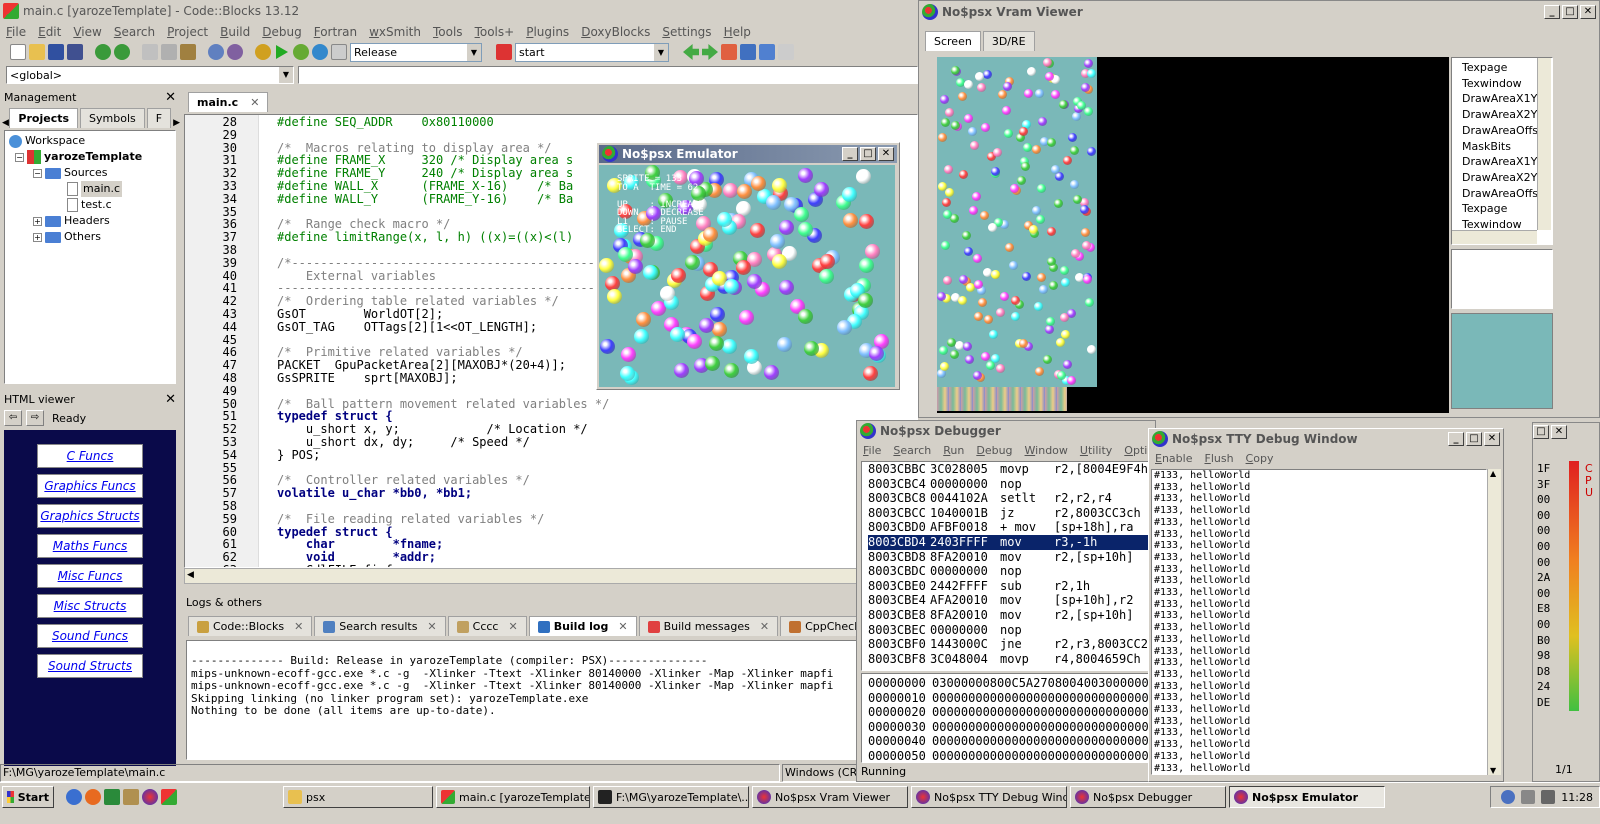 Image resolution: width=1600 pixels, height=824 pixels. What do you see at coordinates (159, 118) in the screenshot?
I see `tab-files: F` at bounding box center [159, 118].